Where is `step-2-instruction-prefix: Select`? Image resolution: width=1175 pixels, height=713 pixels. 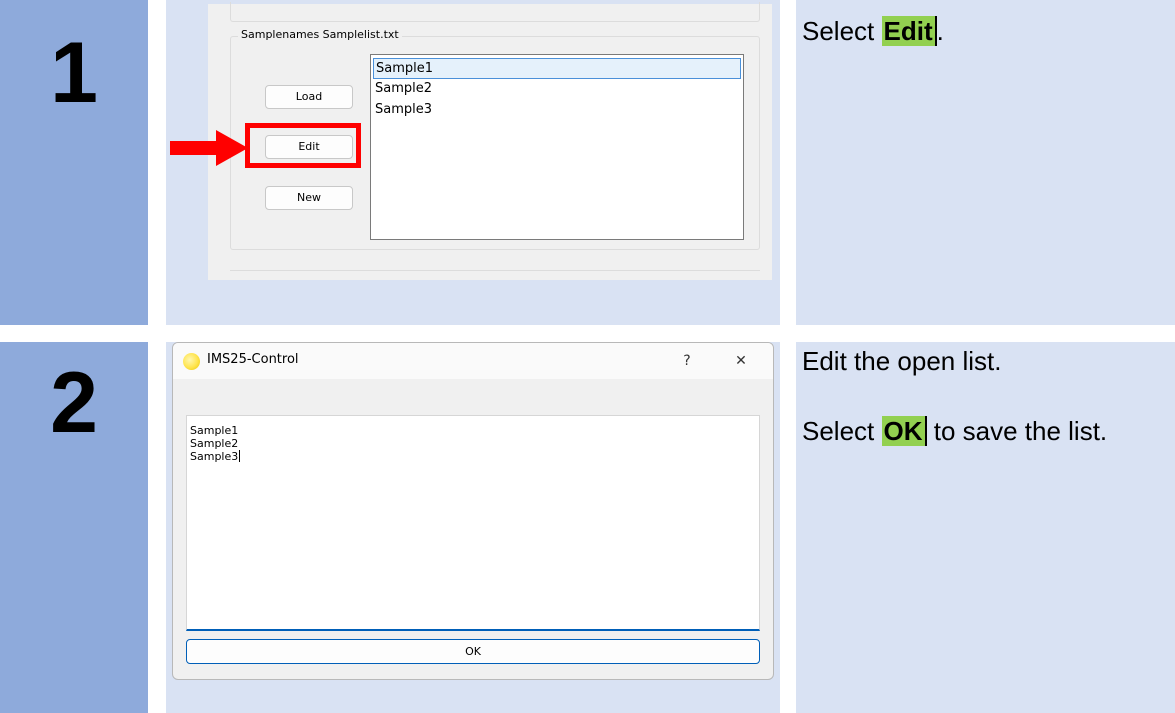 step-2-instruction-prefix: Select is located at coordinates (842, 431).